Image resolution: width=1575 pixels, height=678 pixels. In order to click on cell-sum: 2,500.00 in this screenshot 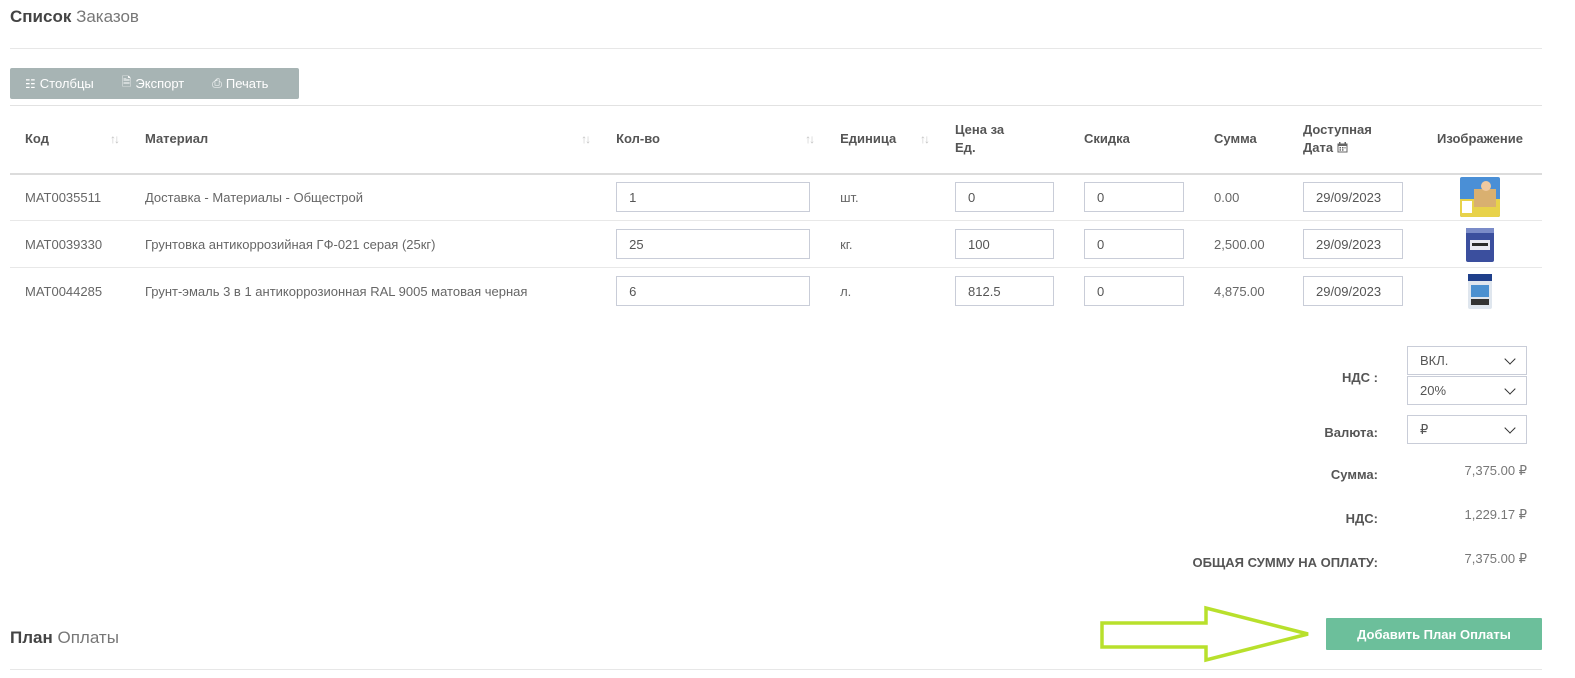, I will do `click(1243, 244)`.